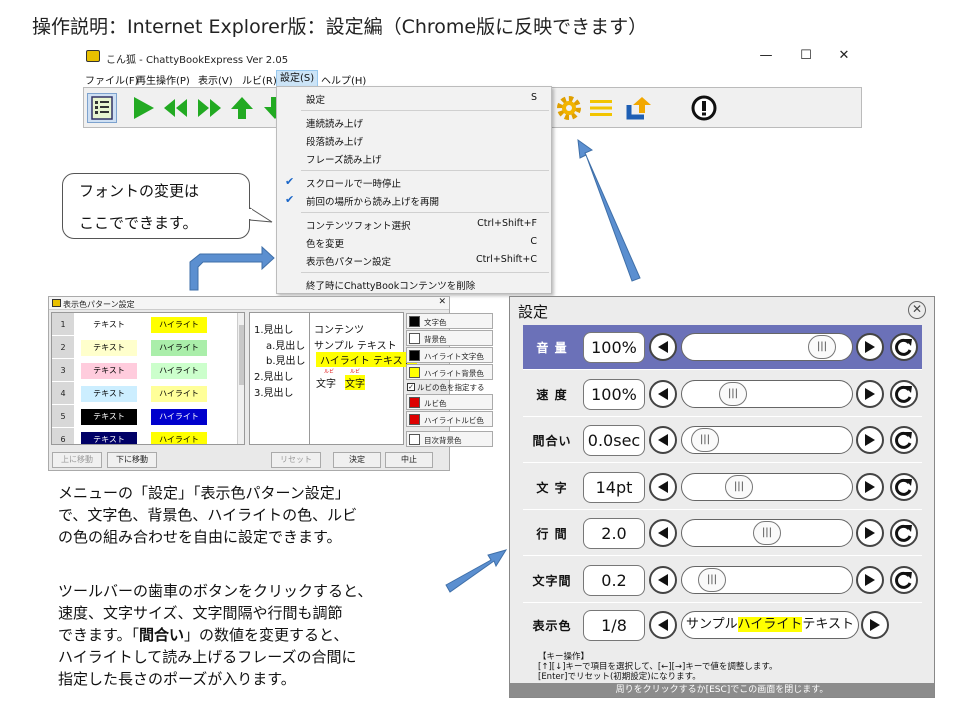  What do you see at coordinates (335, 124) in the screenshot?
I see `dropdown-item-label: 連続読み上げ` at bounding box center [335, 124].